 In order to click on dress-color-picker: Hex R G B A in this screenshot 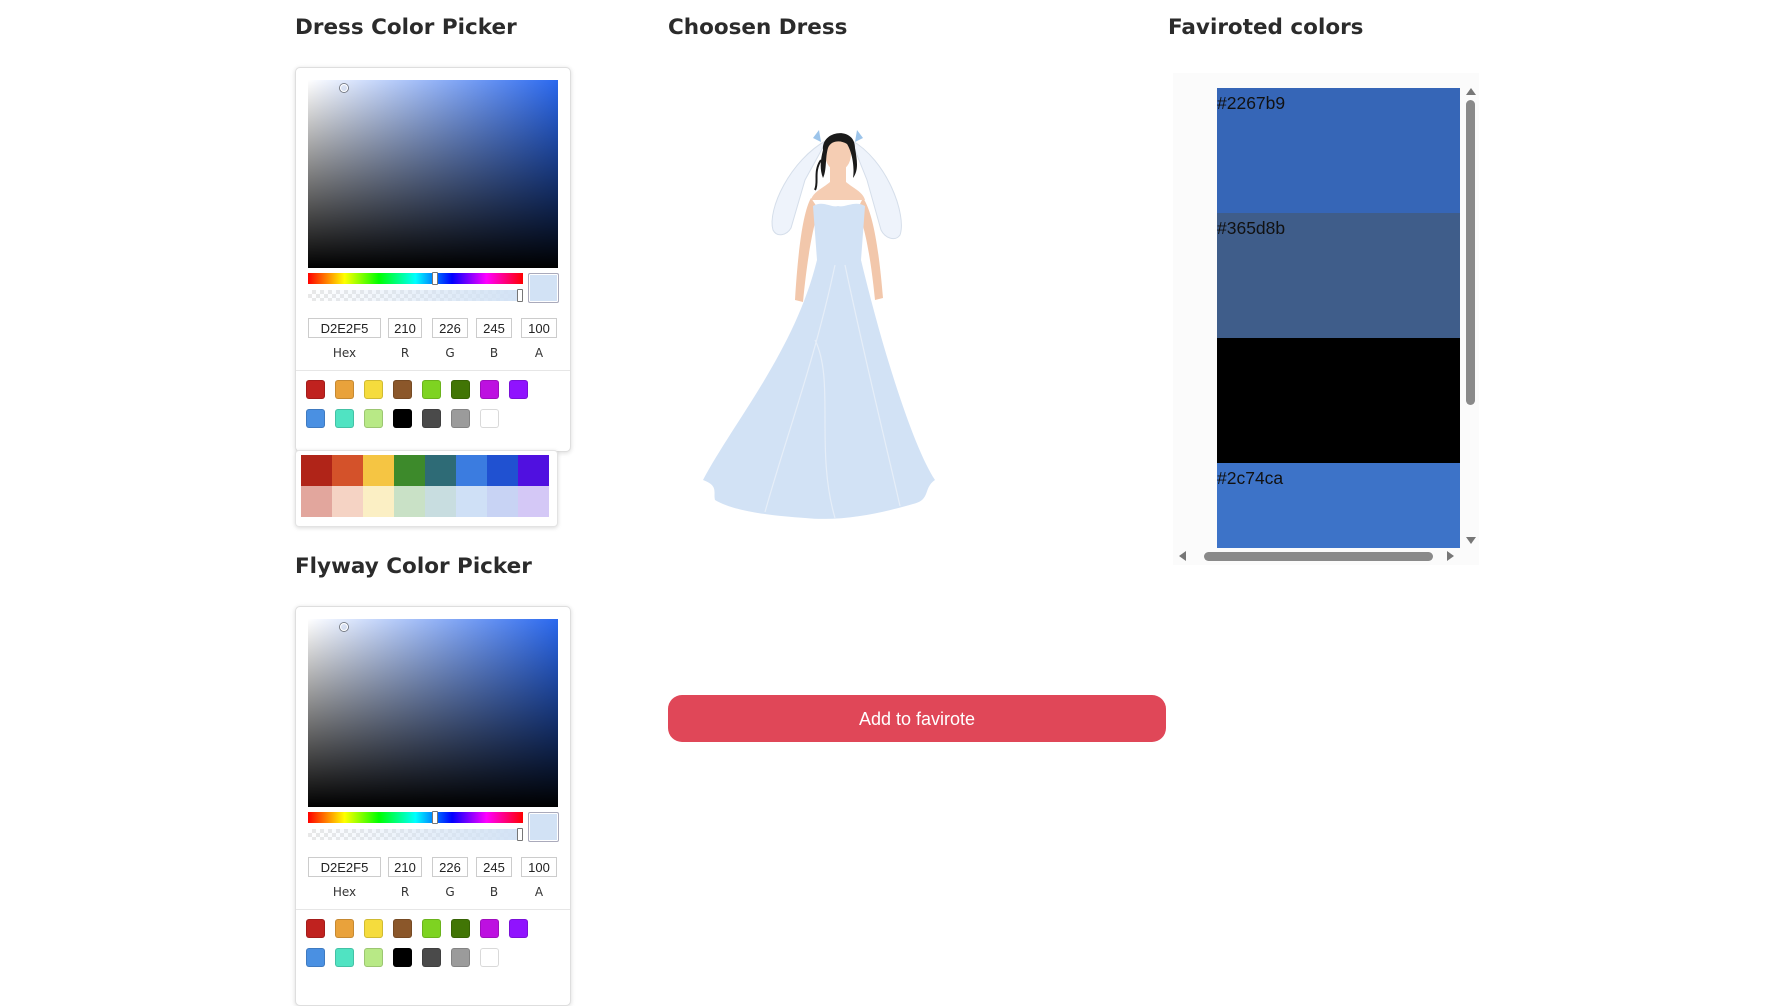, I will do `click(433, 259)`.